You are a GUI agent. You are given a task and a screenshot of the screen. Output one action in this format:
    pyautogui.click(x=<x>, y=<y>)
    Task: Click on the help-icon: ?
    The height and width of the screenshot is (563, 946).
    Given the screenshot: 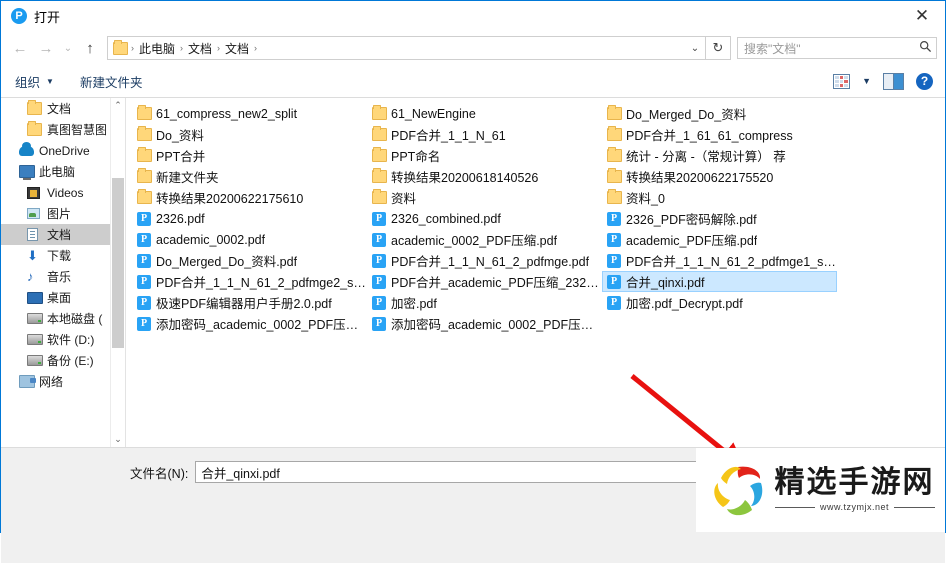 What is the action you would take?
    pyautogui.click(x=924, y=81)
    